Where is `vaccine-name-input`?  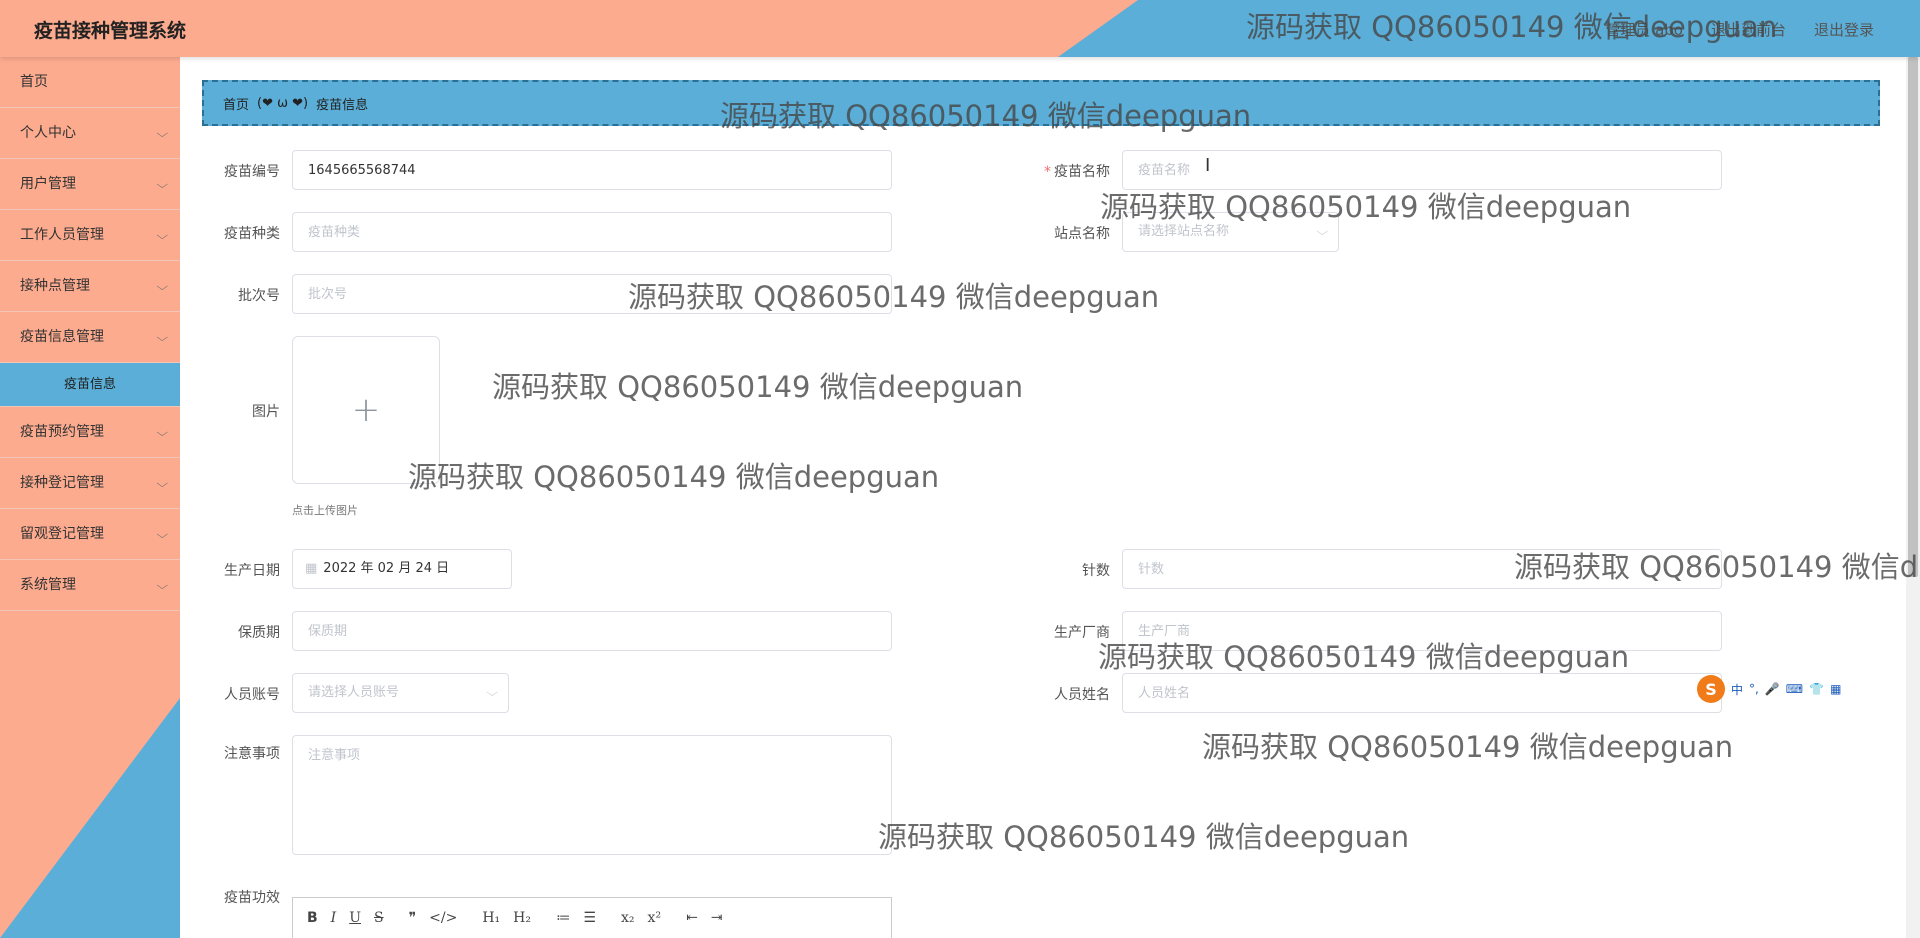
vaccine-name-input is located at coordinates (1422, 170).